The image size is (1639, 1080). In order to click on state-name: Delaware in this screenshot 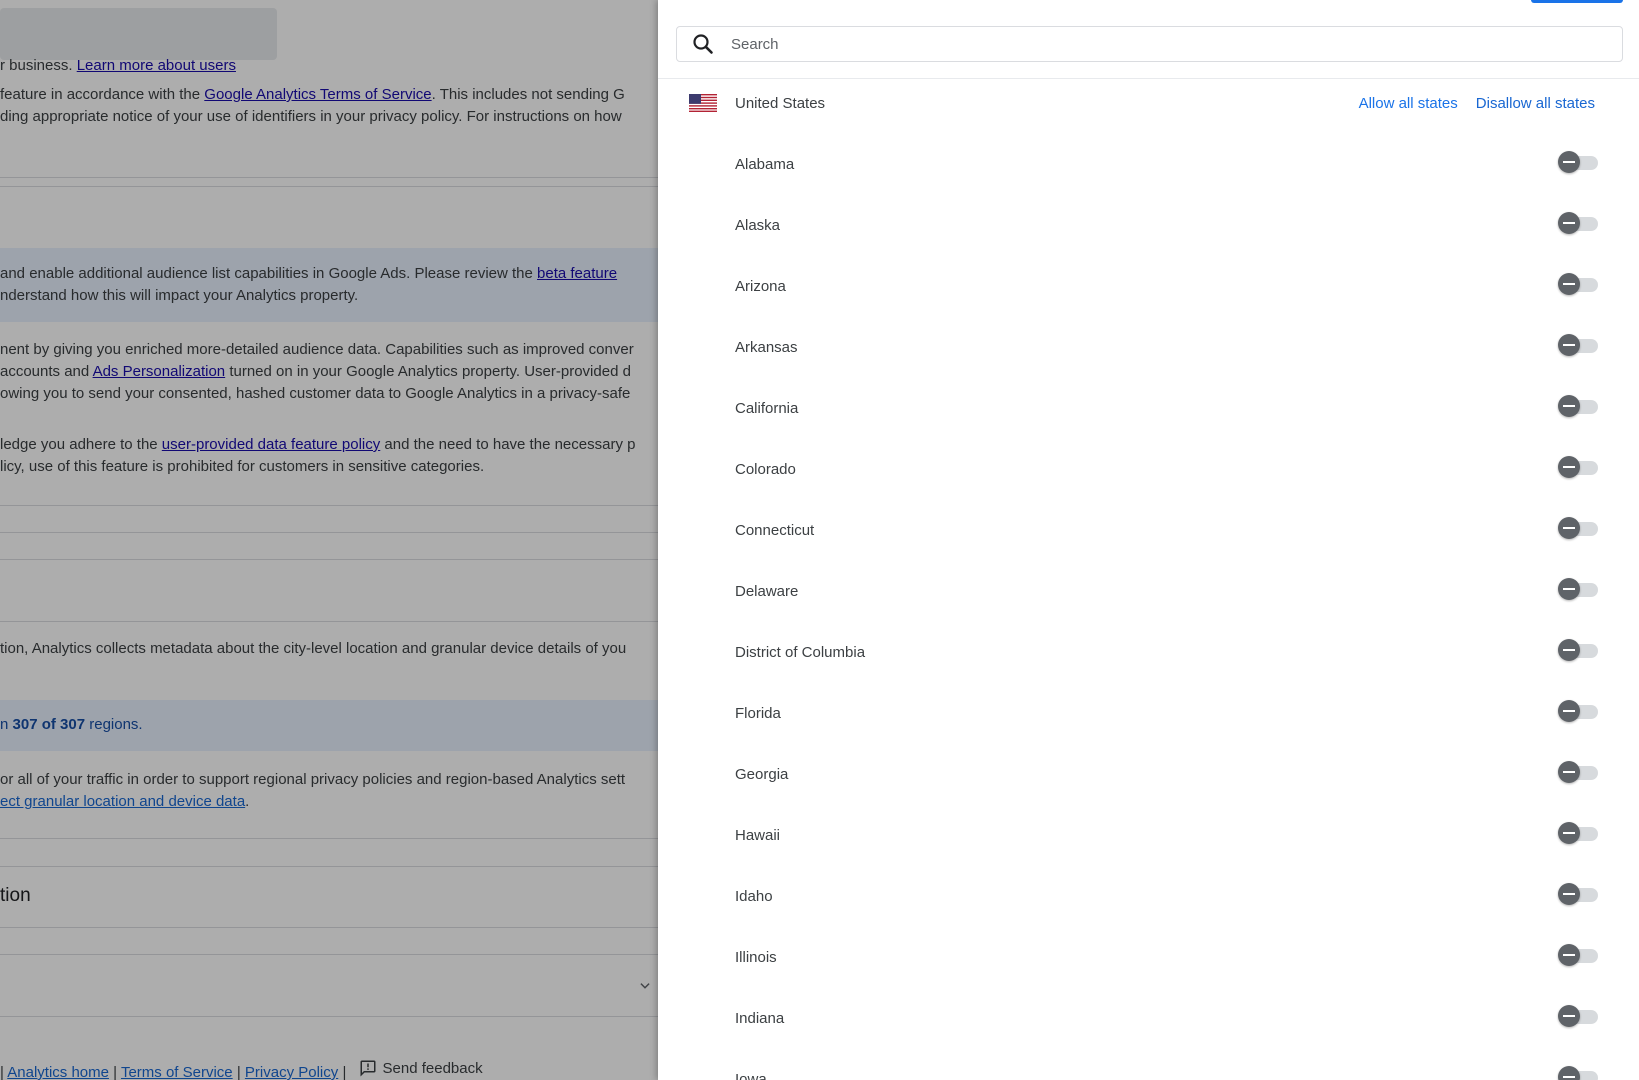, I will do `click(767, 591)`.